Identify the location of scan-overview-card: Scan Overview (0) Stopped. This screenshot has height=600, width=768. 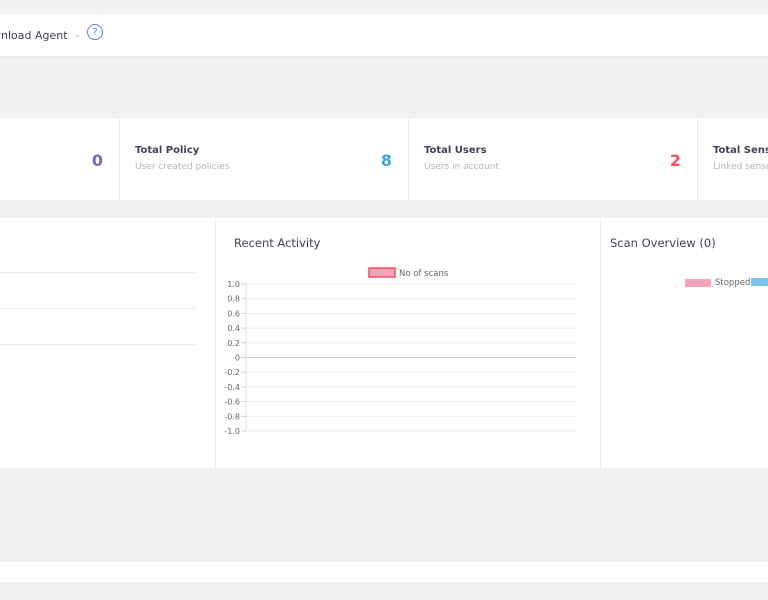
(684, 343).